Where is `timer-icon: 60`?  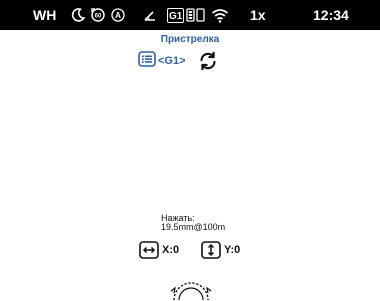 timer-icon: 60 is located at coordinates (98, 15).